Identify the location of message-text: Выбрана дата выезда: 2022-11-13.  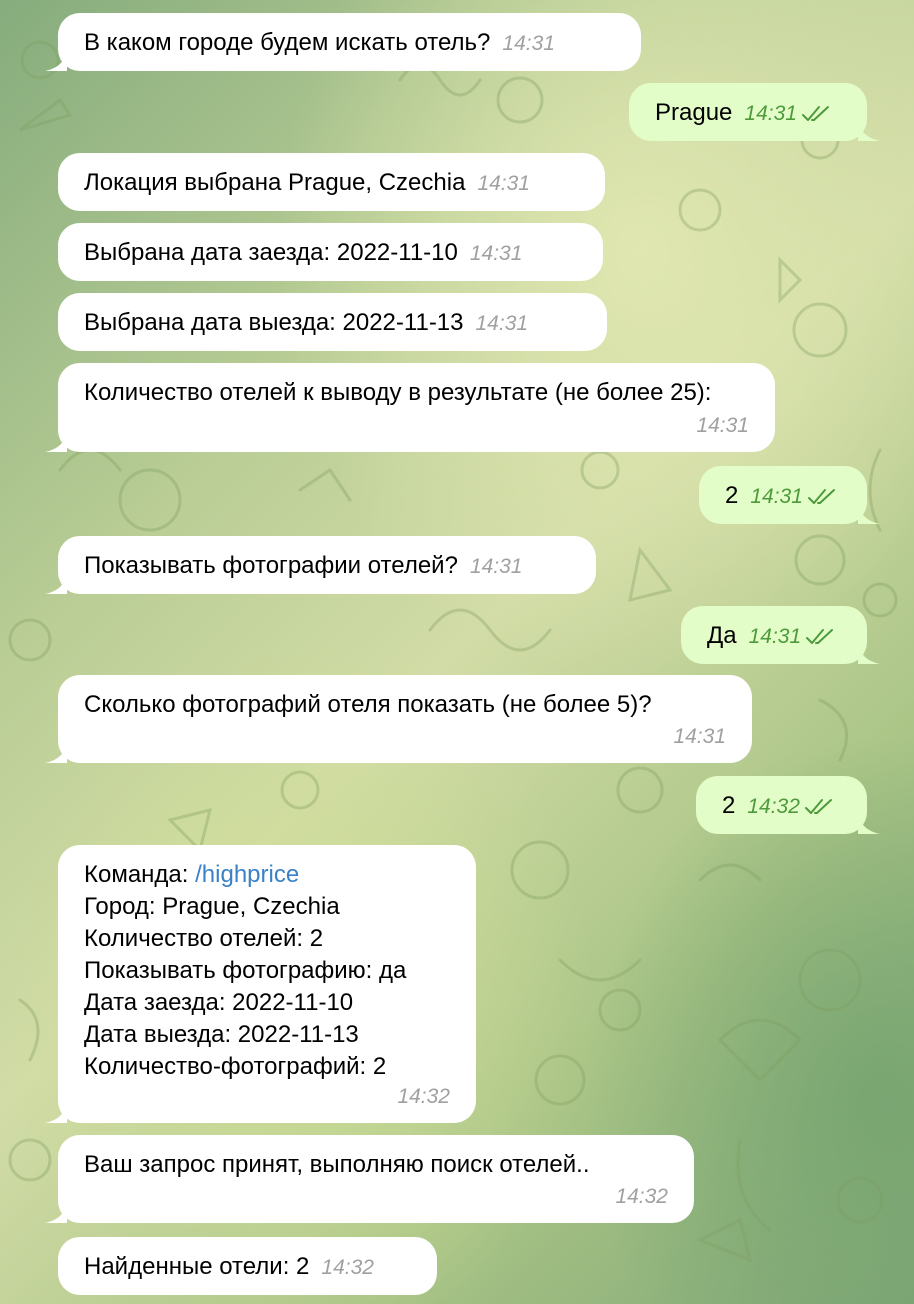
(274, 322).